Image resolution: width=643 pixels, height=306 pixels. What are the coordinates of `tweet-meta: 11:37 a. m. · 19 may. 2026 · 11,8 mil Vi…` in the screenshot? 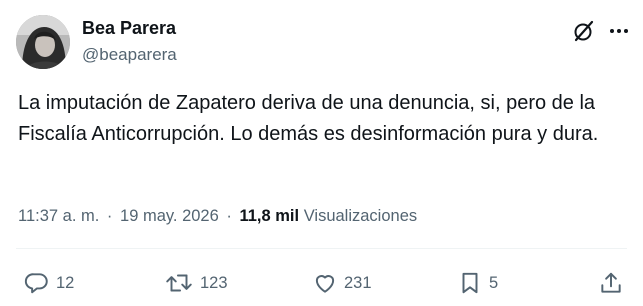 It's located at (217, 216).